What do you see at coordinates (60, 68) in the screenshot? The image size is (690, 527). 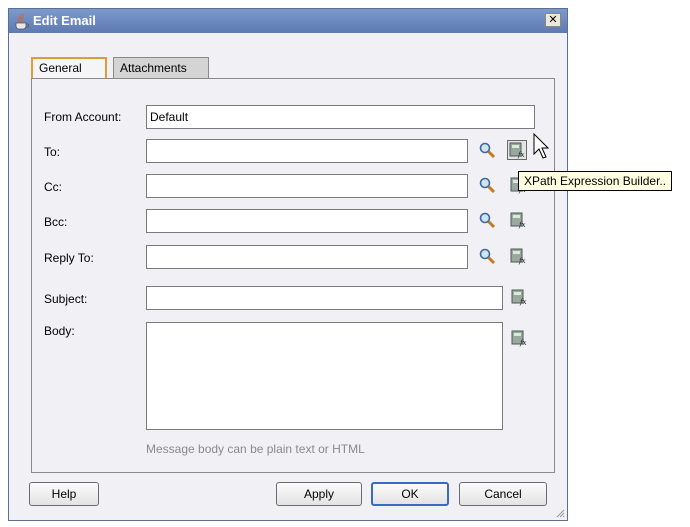 I see `tab-general-label: General` at bounding box center [60, 68].